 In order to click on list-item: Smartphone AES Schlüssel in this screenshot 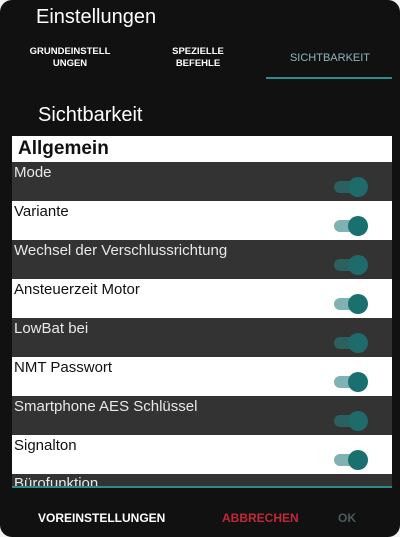, I will do `click(202, 415)`.